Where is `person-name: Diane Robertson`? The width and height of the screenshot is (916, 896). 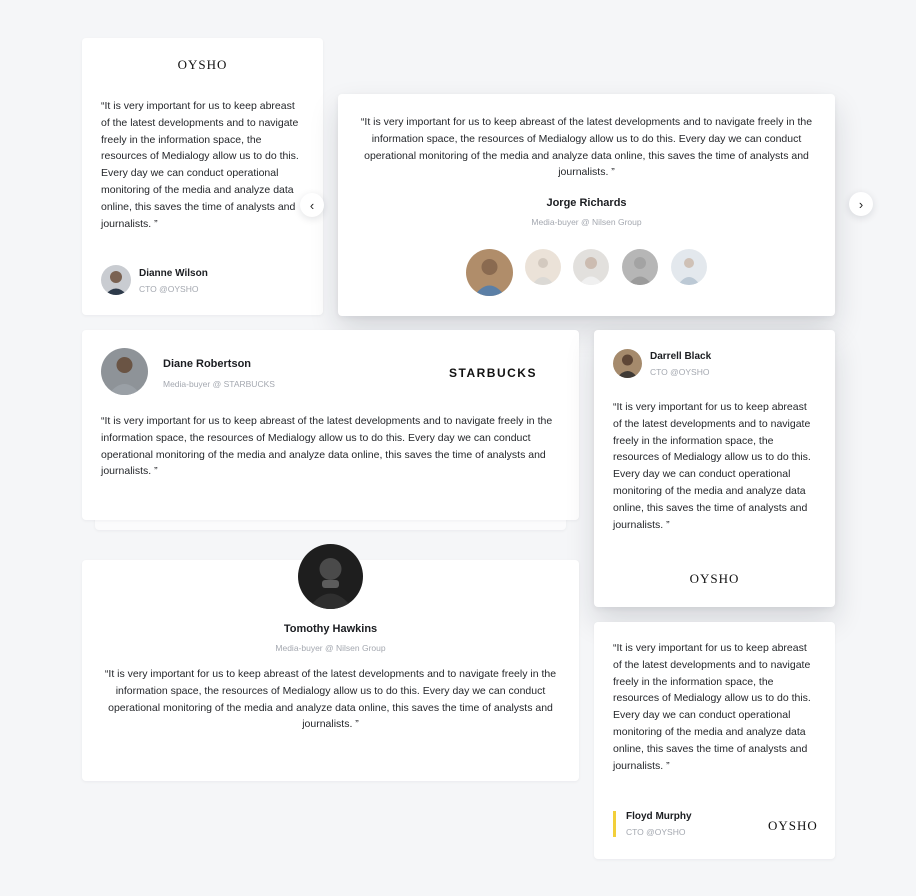 person-name: Diane Robertson is located at coordinates (207, 364).